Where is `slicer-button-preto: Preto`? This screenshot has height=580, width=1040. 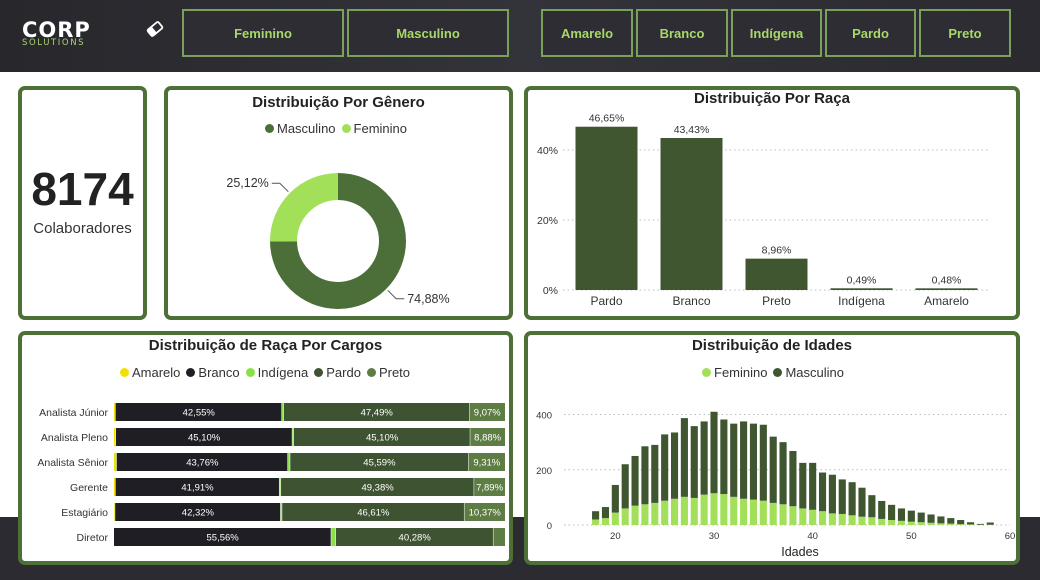
slicer-button-preto: Preto is located at coordinates (965, 33).